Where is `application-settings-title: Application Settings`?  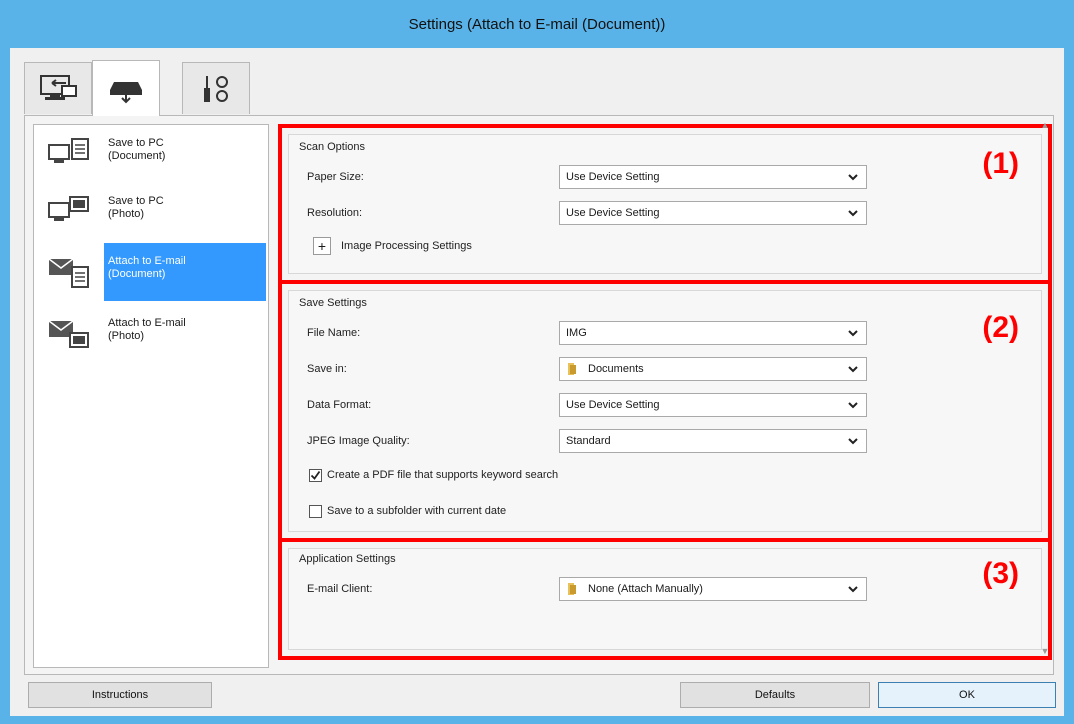 application-settings-title: Application Settings is located at coordinates (347, 559).